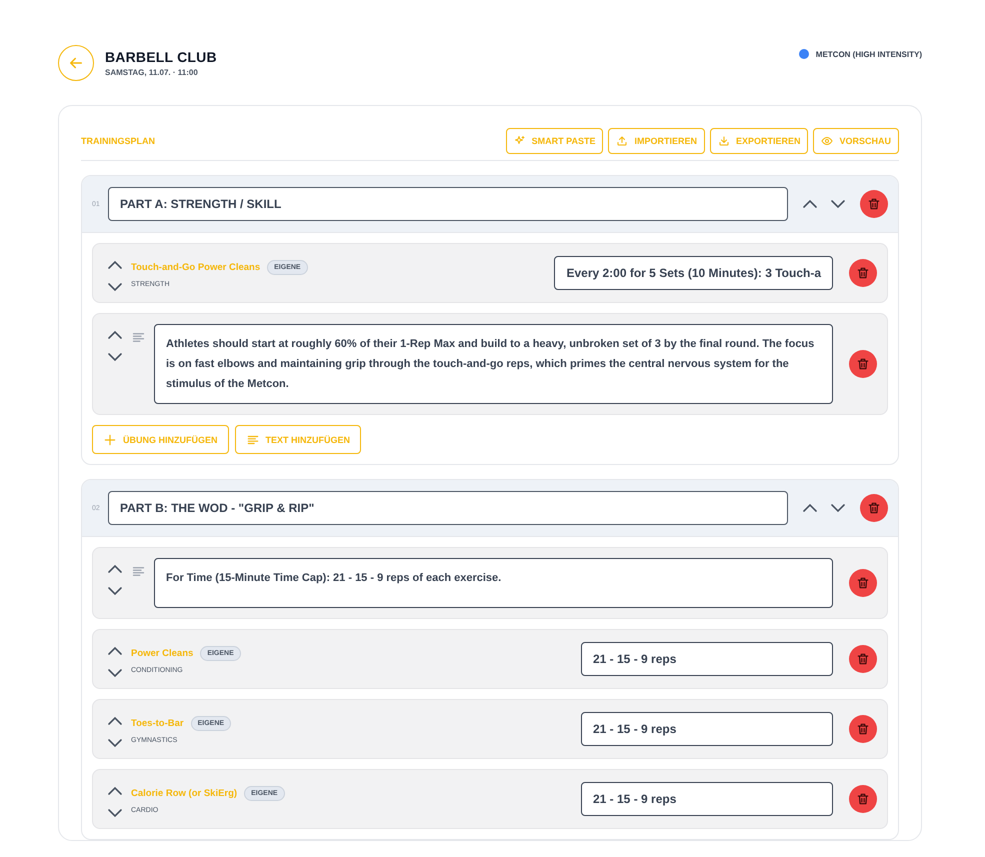  What do you see at coordinates (110, 439) in the screenshot?
I see `plus-icon` at bounding box center [110, 439].